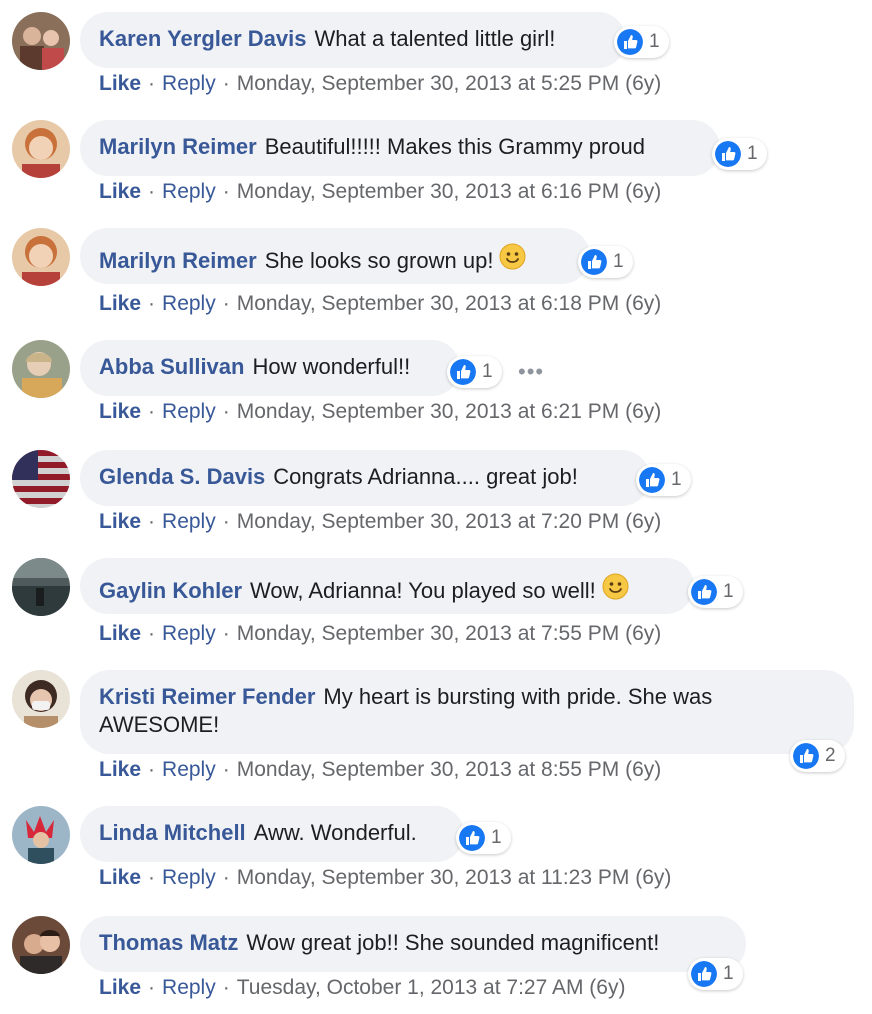 The image size is (872, 1014). Describe the element at coordinates (454, 146) in the screenshot. I see `comment-text: Beautiful!!!!! Makes this Grammy proud` at that location.